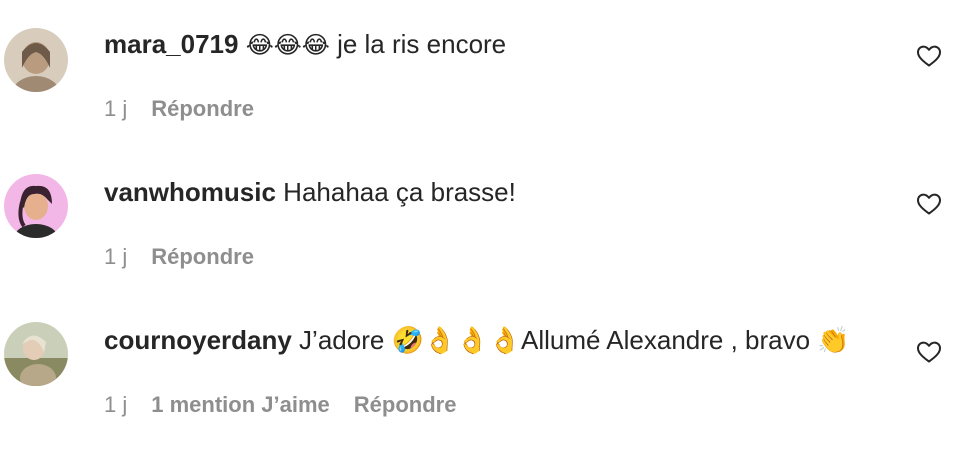 This screenshot has width=960, height=468. Describe the element at coordinates (570, 340) in the screenshot. I see `comment-body: J’adore 🤣👌👌👌Allumé Alexandre , bravo 👏` at that location.